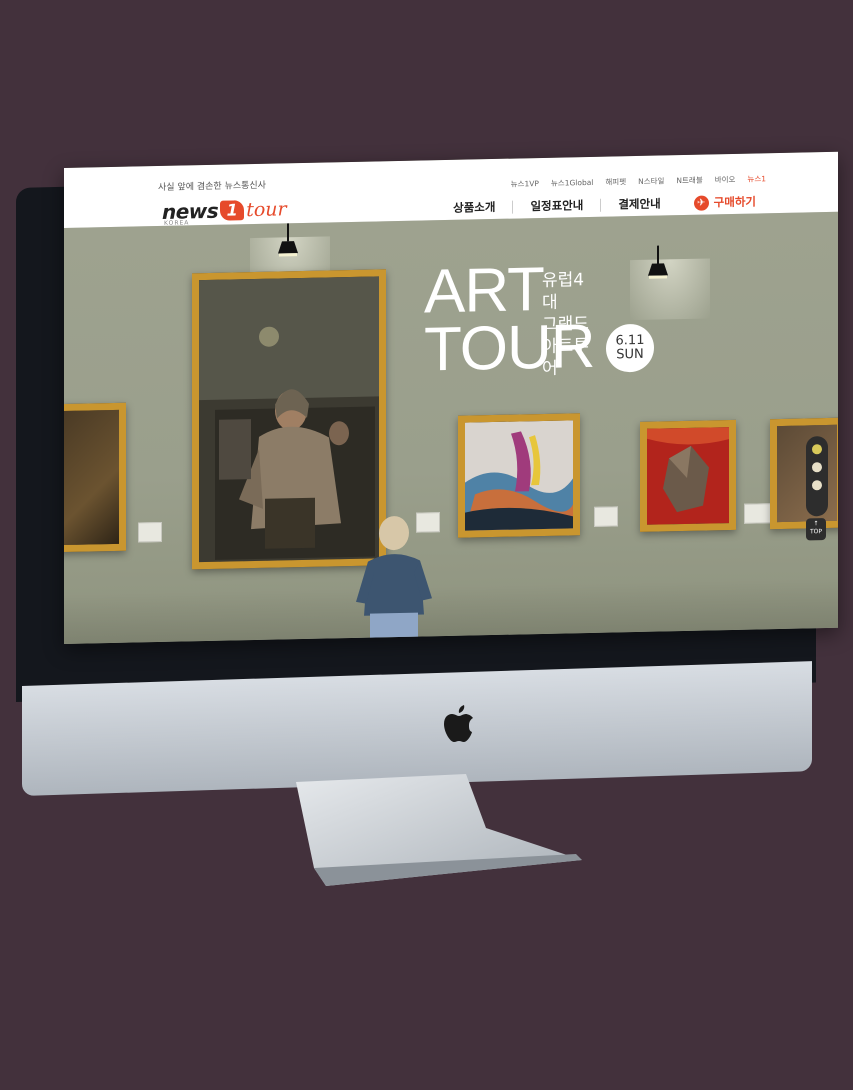 The width and height of the screenshot is (853, 1090). What do you see at coordinates (725, 179) in the screenshot?
I see `util-link-bio: 바이오` at bounding box center [725, 179].